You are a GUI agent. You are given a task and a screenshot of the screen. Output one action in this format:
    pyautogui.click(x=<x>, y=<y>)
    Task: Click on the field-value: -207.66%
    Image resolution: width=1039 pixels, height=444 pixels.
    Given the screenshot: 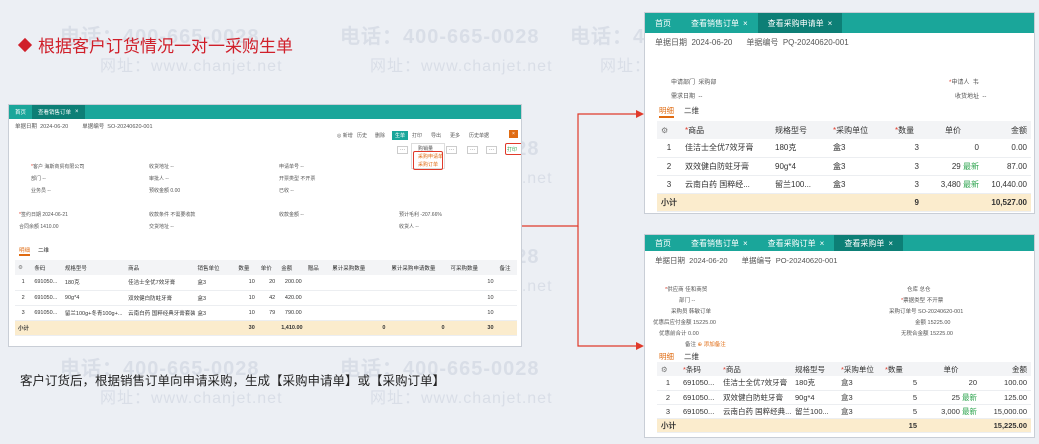 What is the action you would take?
    pyautogui.click(x=431, y=215)
    